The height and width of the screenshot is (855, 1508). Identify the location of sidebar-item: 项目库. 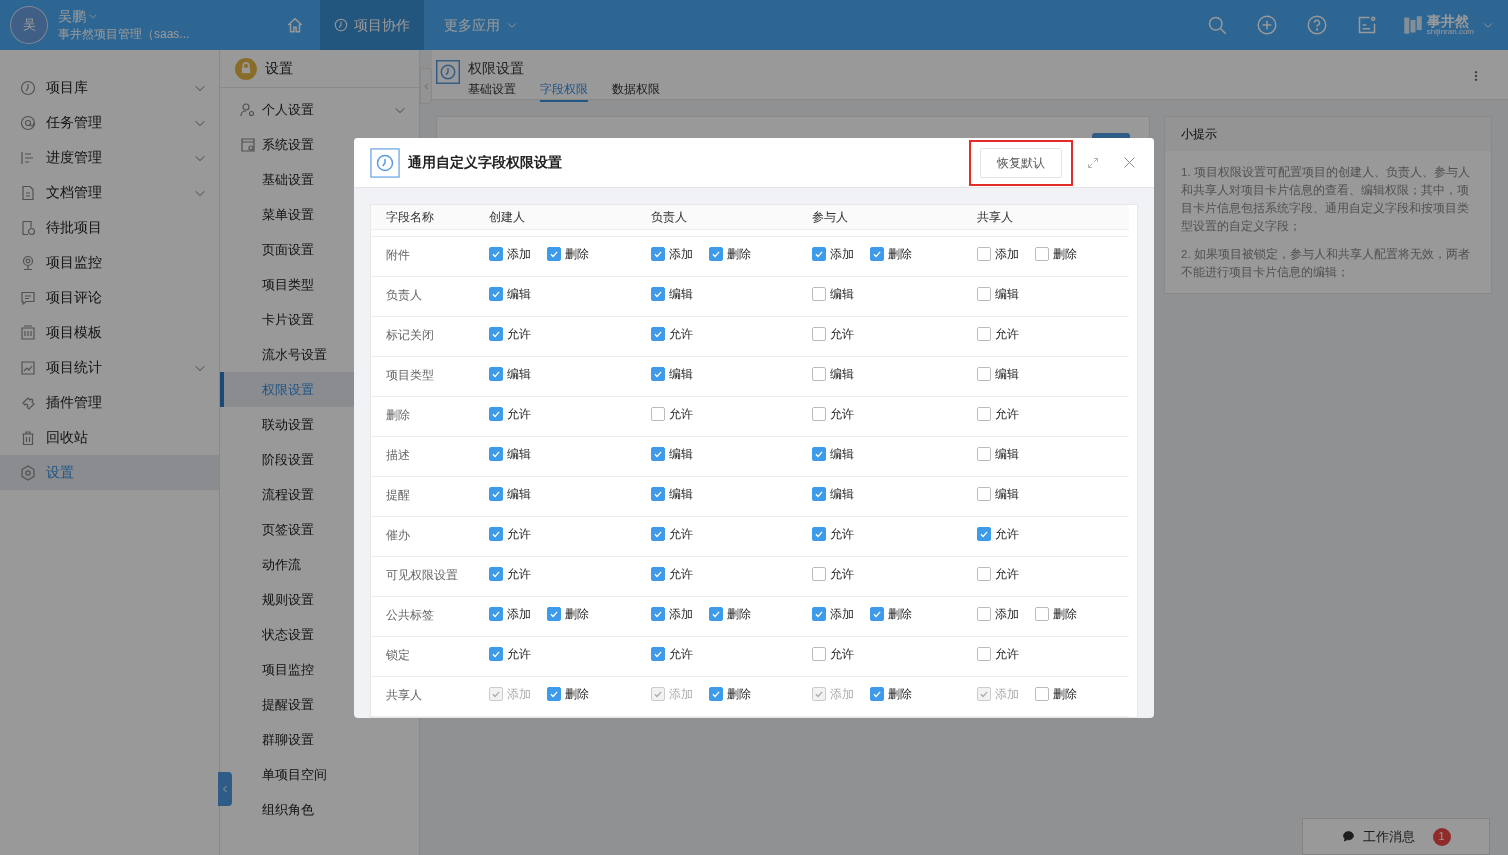
(109, 87).